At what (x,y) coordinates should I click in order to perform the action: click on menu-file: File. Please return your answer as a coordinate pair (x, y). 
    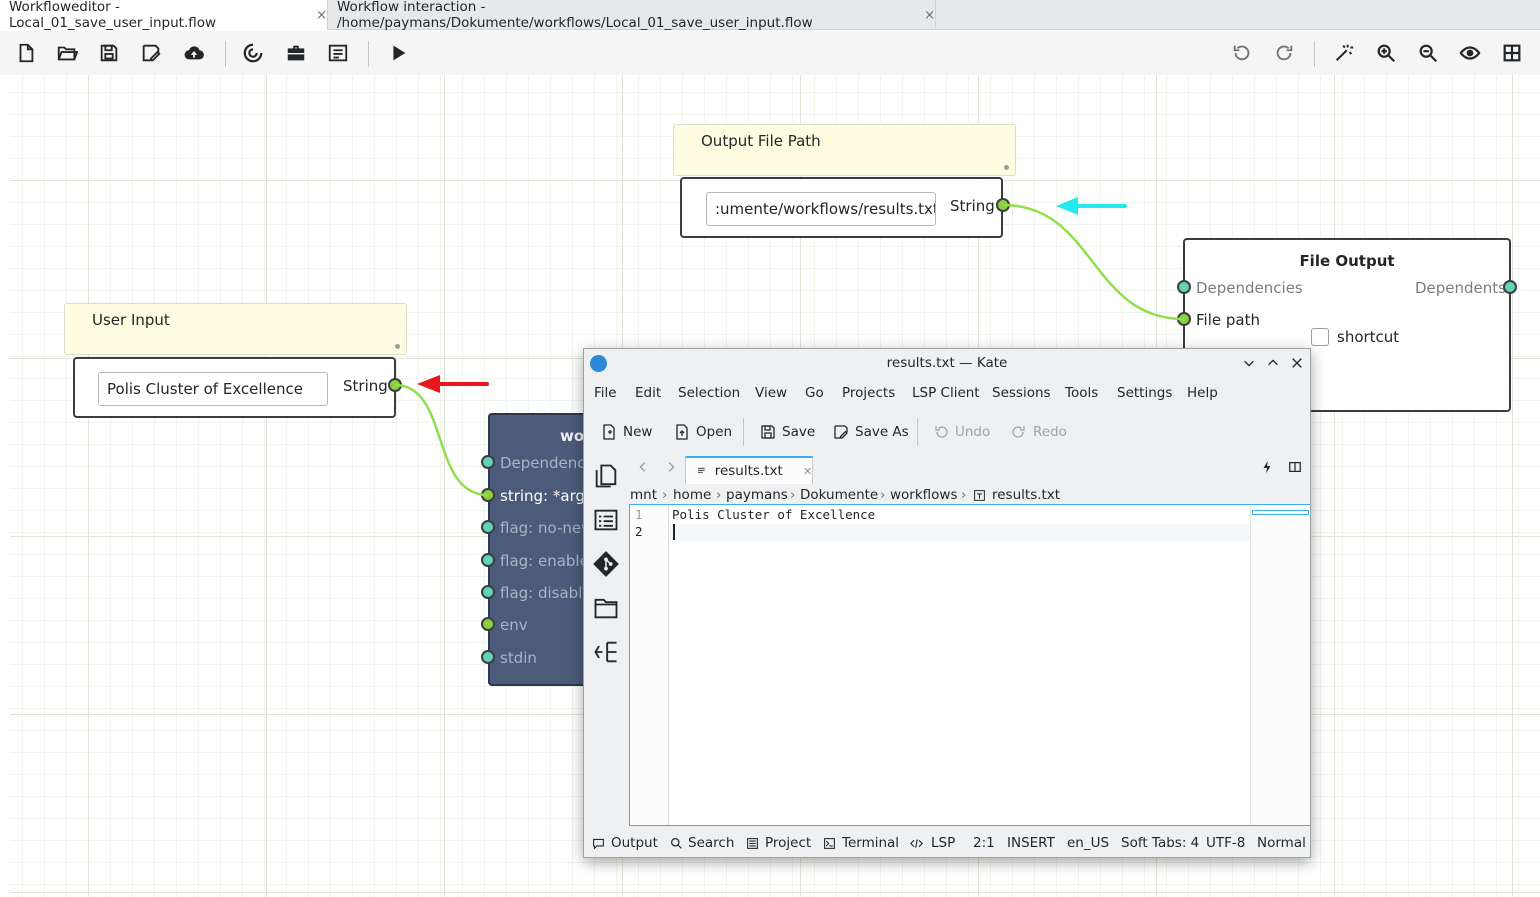
    Looking at the image, I should click on (605, 393).